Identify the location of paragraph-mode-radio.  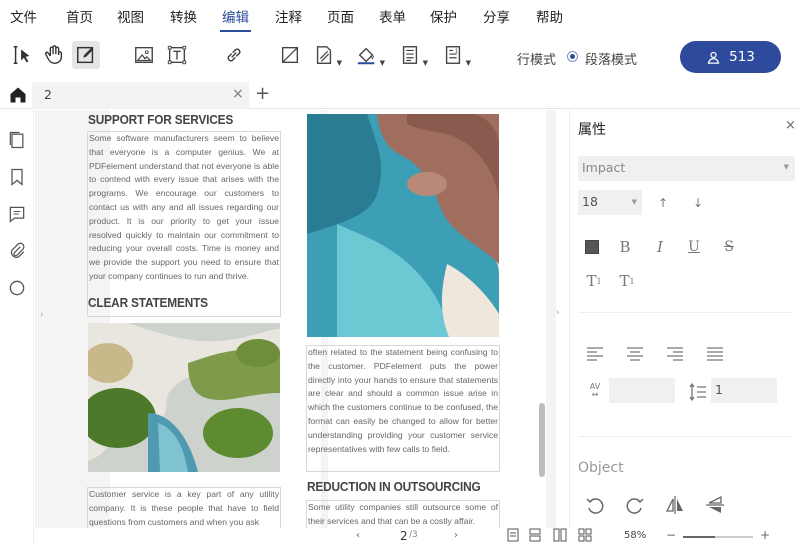
(572, 56).